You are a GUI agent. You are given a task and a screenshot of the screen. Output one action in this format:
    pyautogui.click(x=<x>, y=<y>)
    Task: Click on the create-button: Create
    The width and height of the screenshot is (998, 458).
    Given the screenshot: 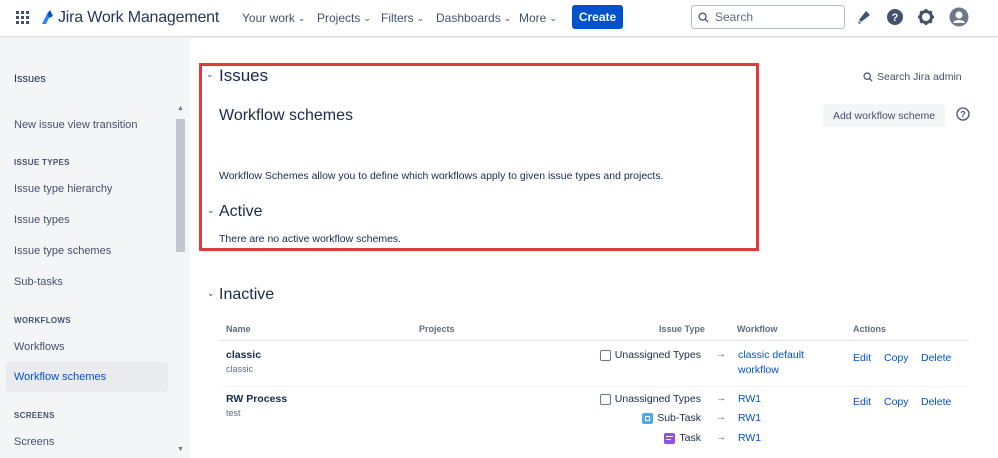 What is the action you would take?
    pyautogui.click(x=597, y=17)
    